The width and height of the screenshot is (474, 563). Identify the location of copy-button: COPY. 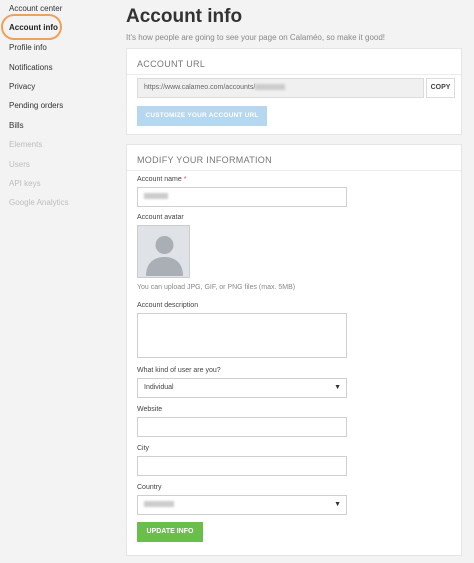
(440, 88).